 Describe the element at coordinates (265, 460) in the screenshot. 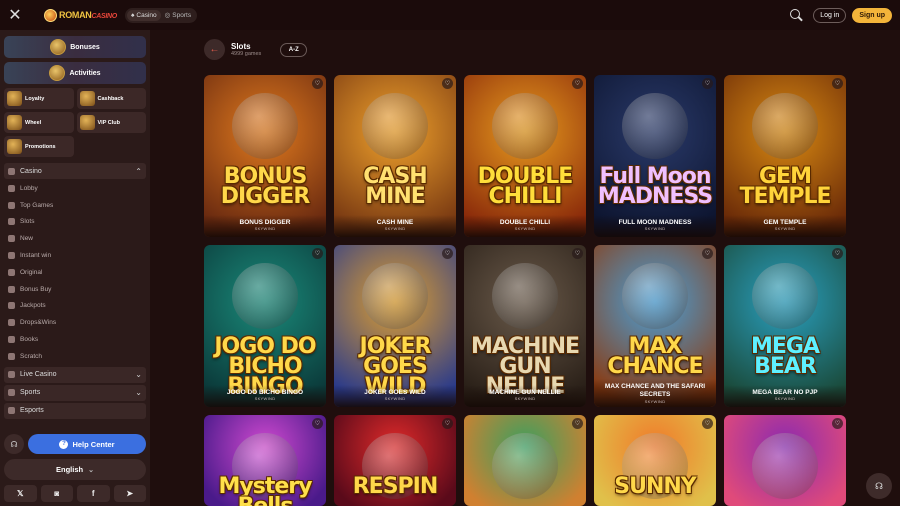

I see `game-card: ♡ Mystery Bells` at that location.